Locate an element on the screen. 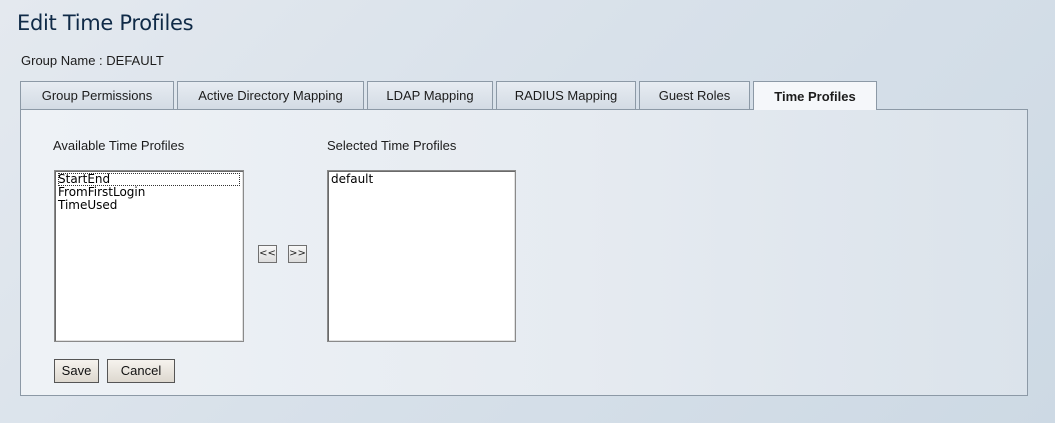 The height and width of the screenshot is (423, 1055). add-profile-button: >> is located at coordinates (297, 254).